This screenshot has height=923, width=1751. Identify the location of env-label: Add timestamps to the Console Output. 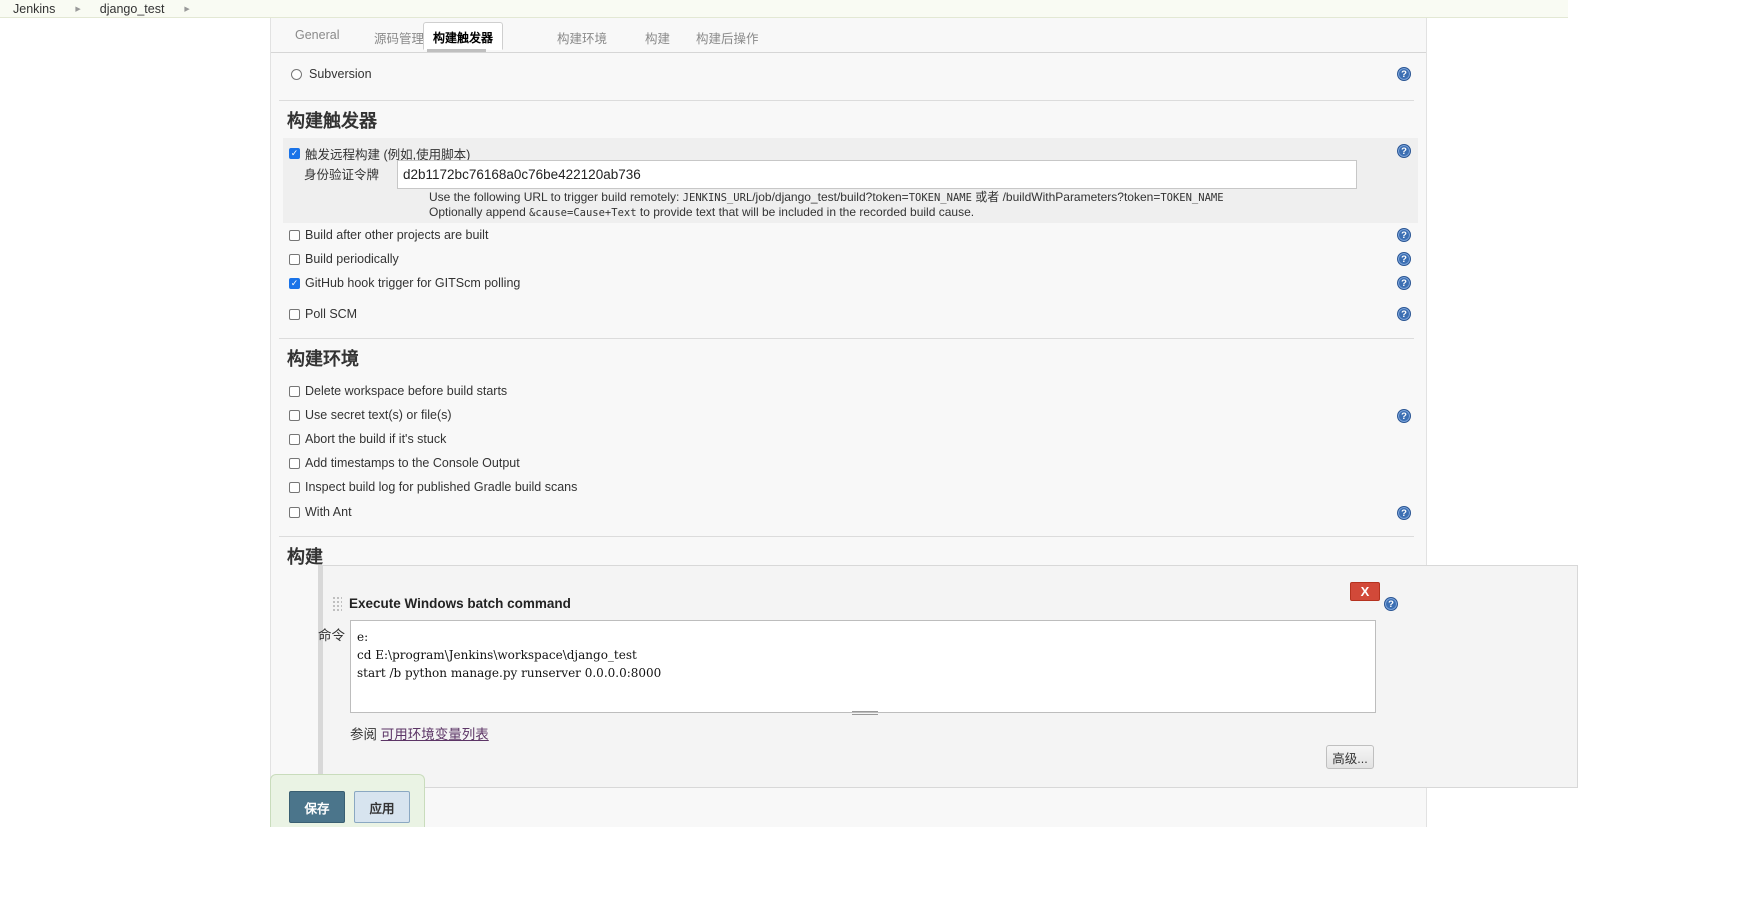
(412, 463).